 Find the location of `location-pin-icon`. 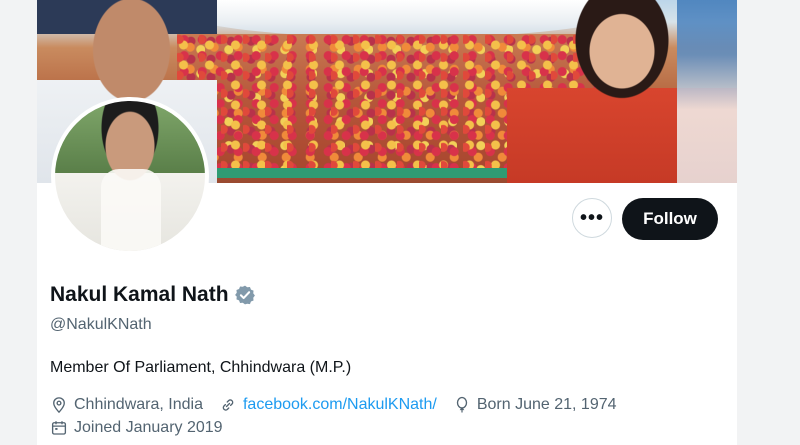

location-pin-icon is located at coordinates (59, 405).